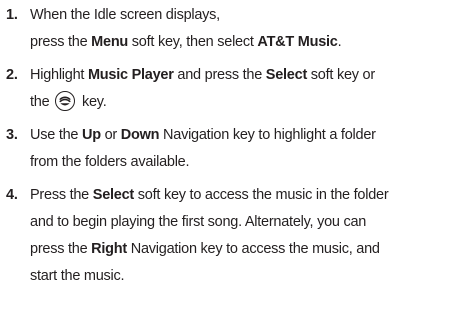 The image size is (471, 315). I want to click on up-term: Up, so click(91, 135).